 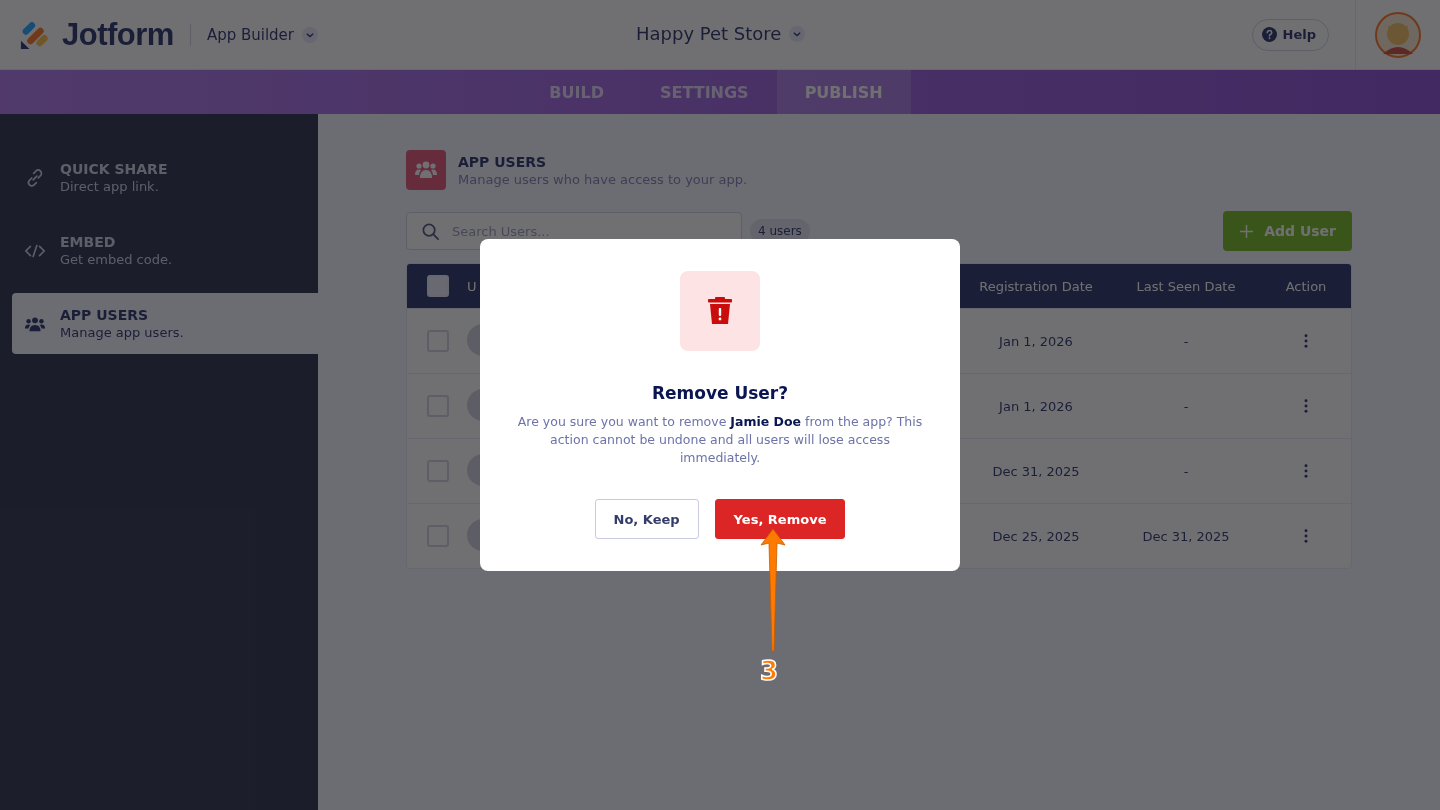 What do you see at coordinates (1036, 536) in the screenshot?
I see `table-cell-text: Dec 25, 2025` at bounding box center [1036, 536].